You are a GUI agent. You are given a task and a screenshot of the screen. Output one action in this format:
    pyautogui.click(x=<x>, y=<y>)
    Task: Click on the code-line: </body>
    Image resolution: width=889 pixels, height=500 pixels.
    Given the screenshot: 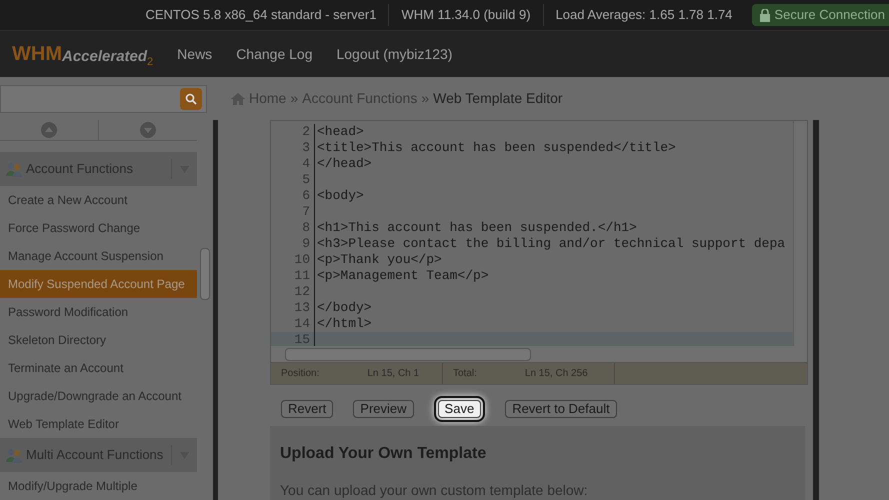 What is the action you would take?
    pyautogui.click(x=344, y=308)
    